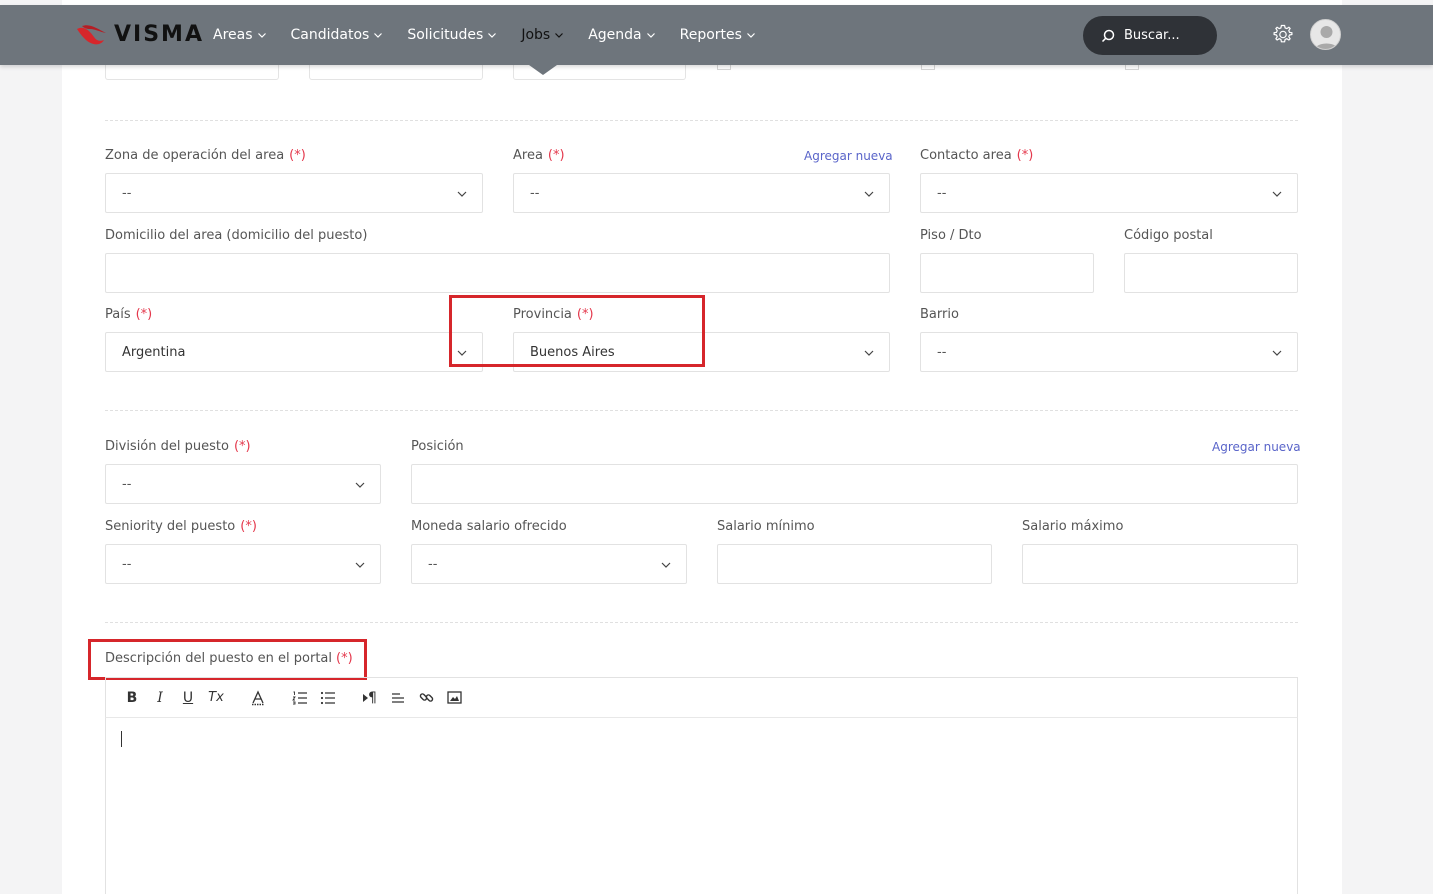  I want to click on division-value: --, so click(127, 484).